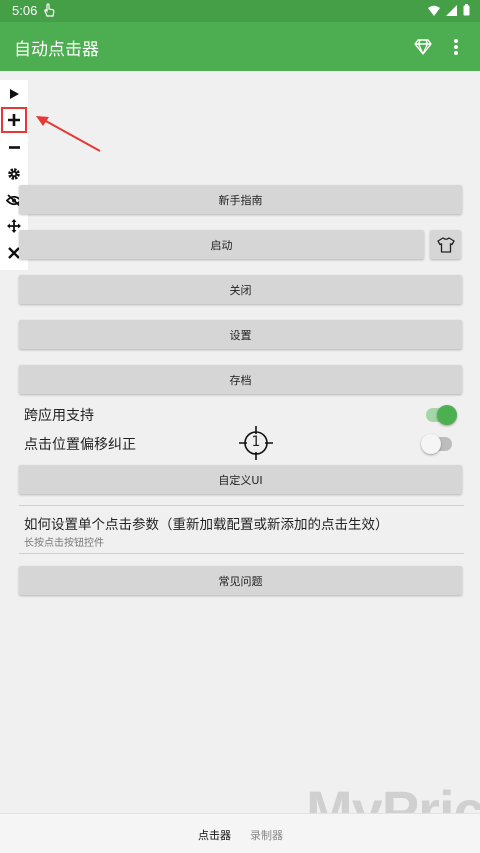  What do you see at coordinates (59, 416) in the screenshot?
I see `cross-app-label: 跨应用支持` at bounding box center [59, 416].